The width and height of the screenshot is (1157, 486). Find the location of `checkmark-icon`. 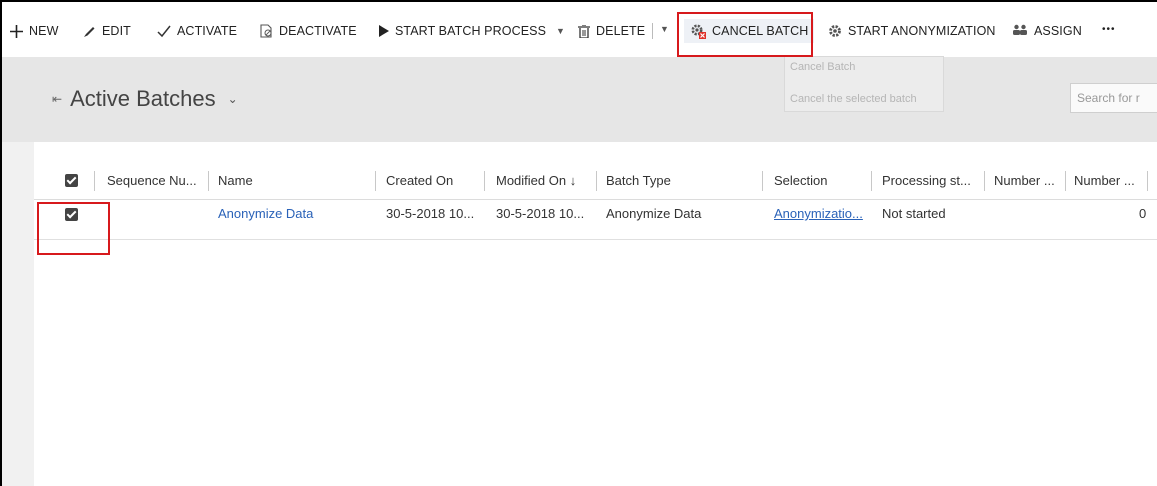

checkmark-icon is located at coordinates (164, 31).